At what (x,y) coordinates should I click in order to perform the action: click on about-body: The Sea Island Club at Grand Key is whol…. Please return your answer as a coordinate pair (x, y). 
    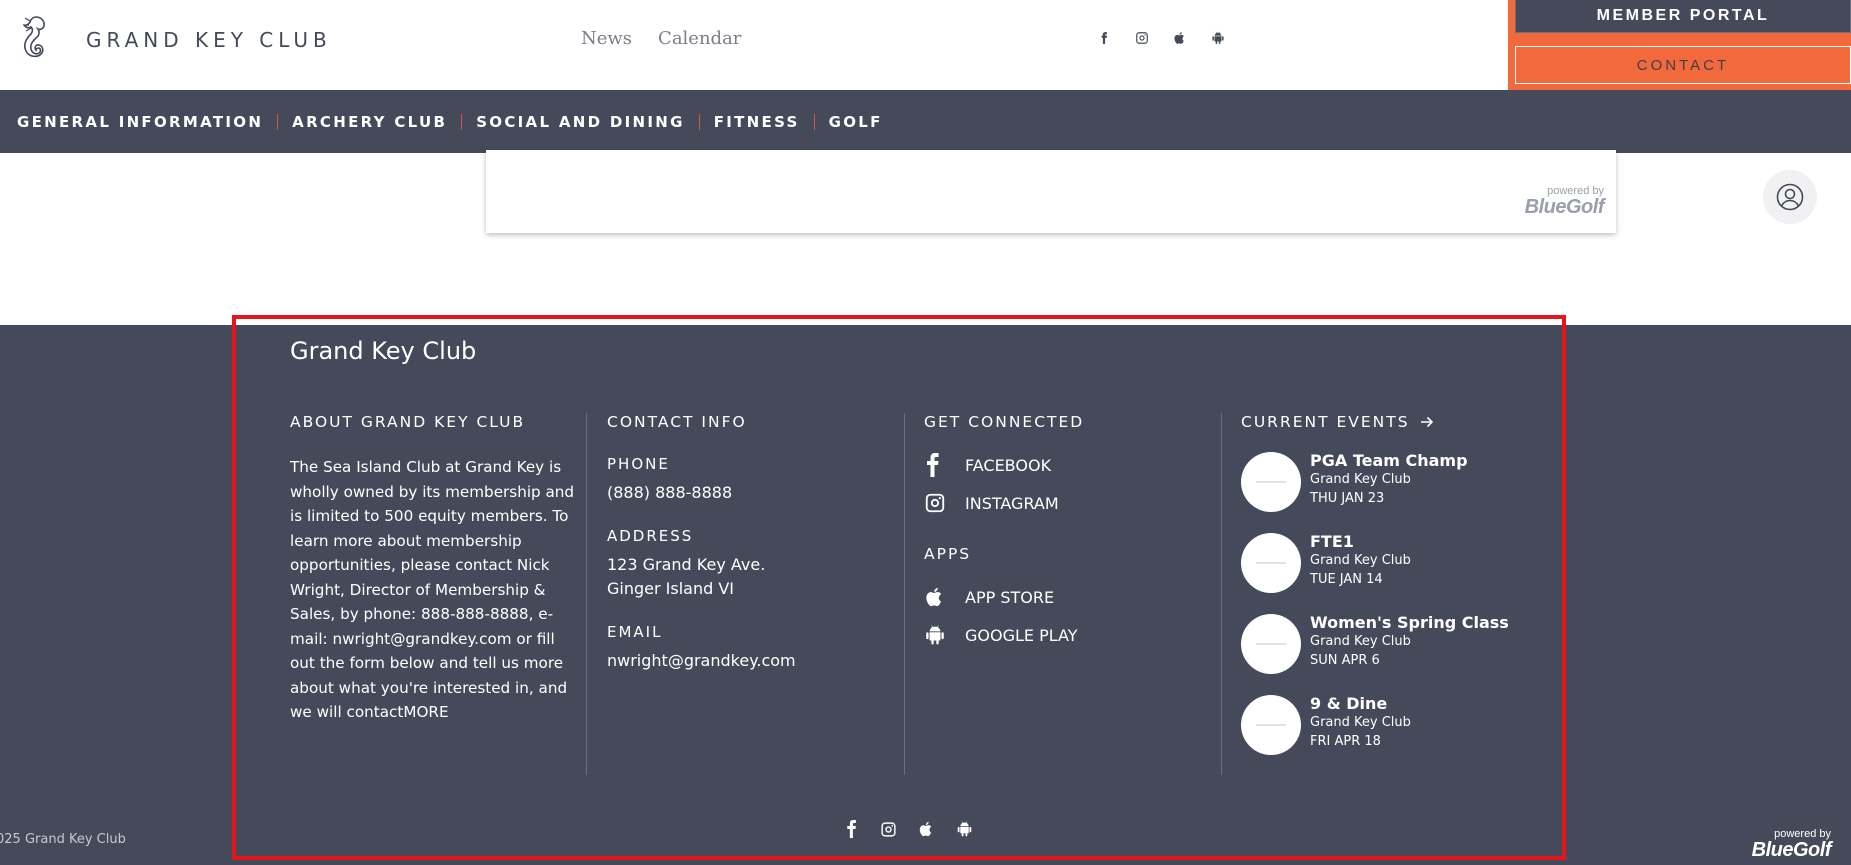
    Looking at the image, I should click on (432, 589).